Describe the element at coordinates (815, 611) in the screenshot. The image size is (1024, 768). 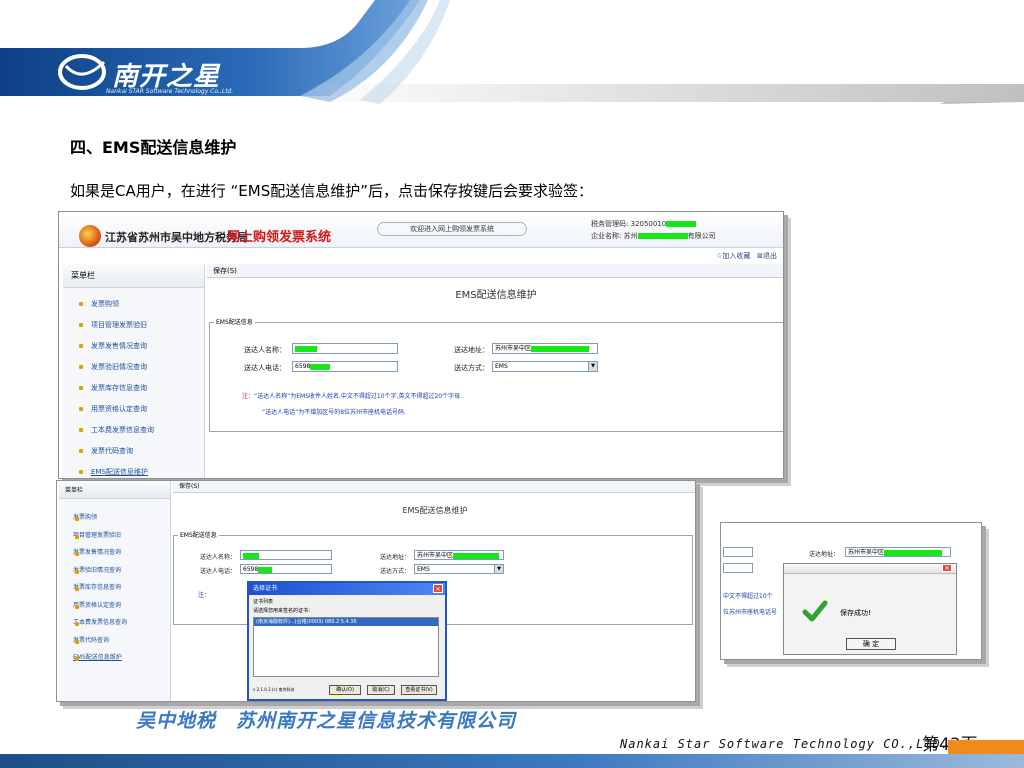
I see `checkmark-icon` at that location.